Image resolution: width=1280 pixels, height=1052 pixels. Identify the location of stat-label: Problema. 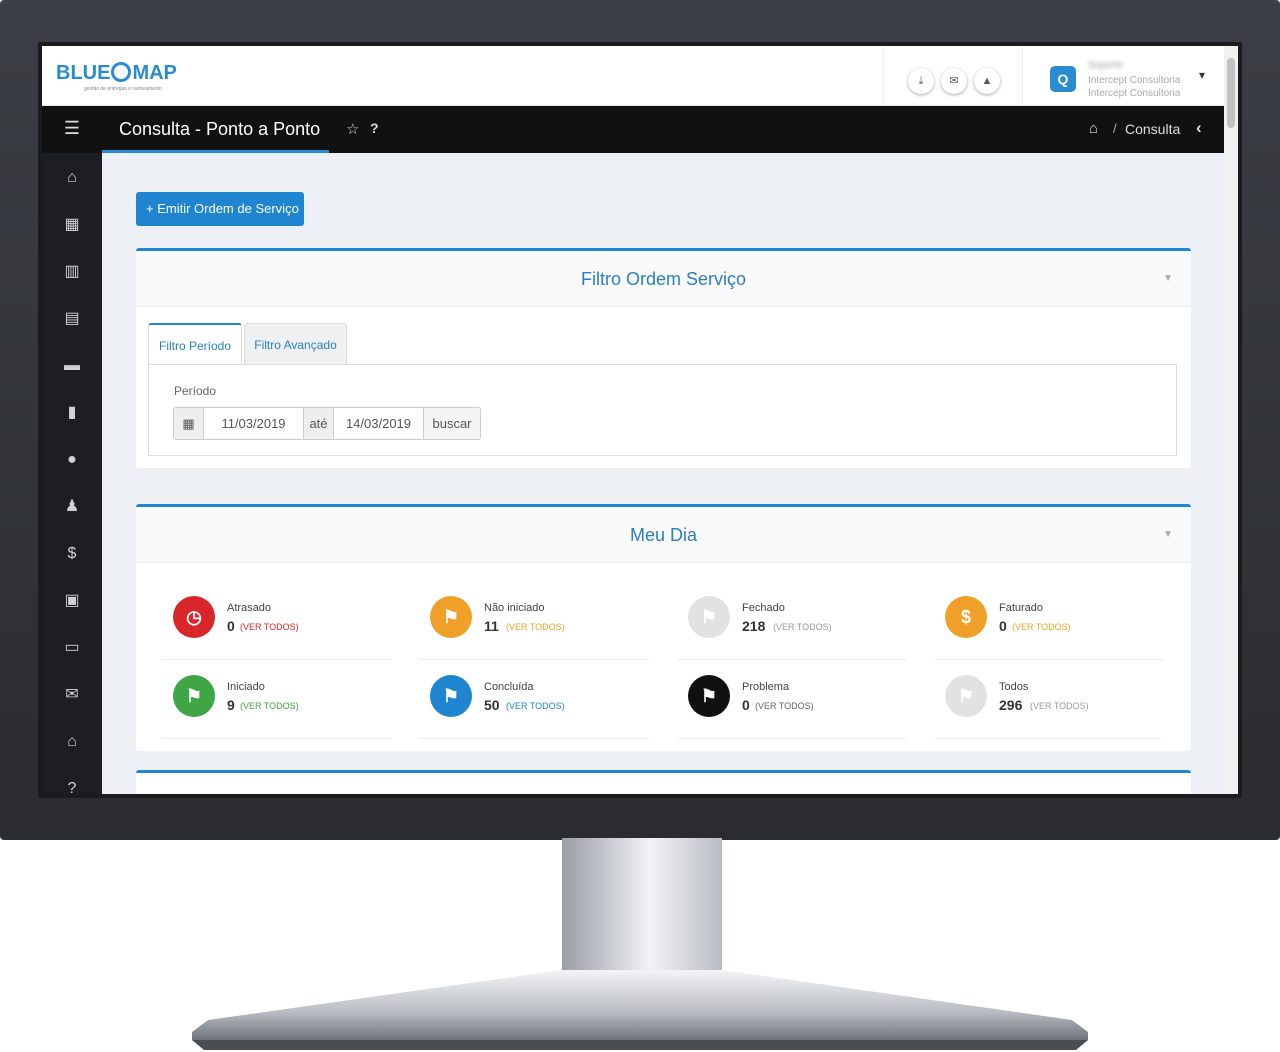
(766, 687).